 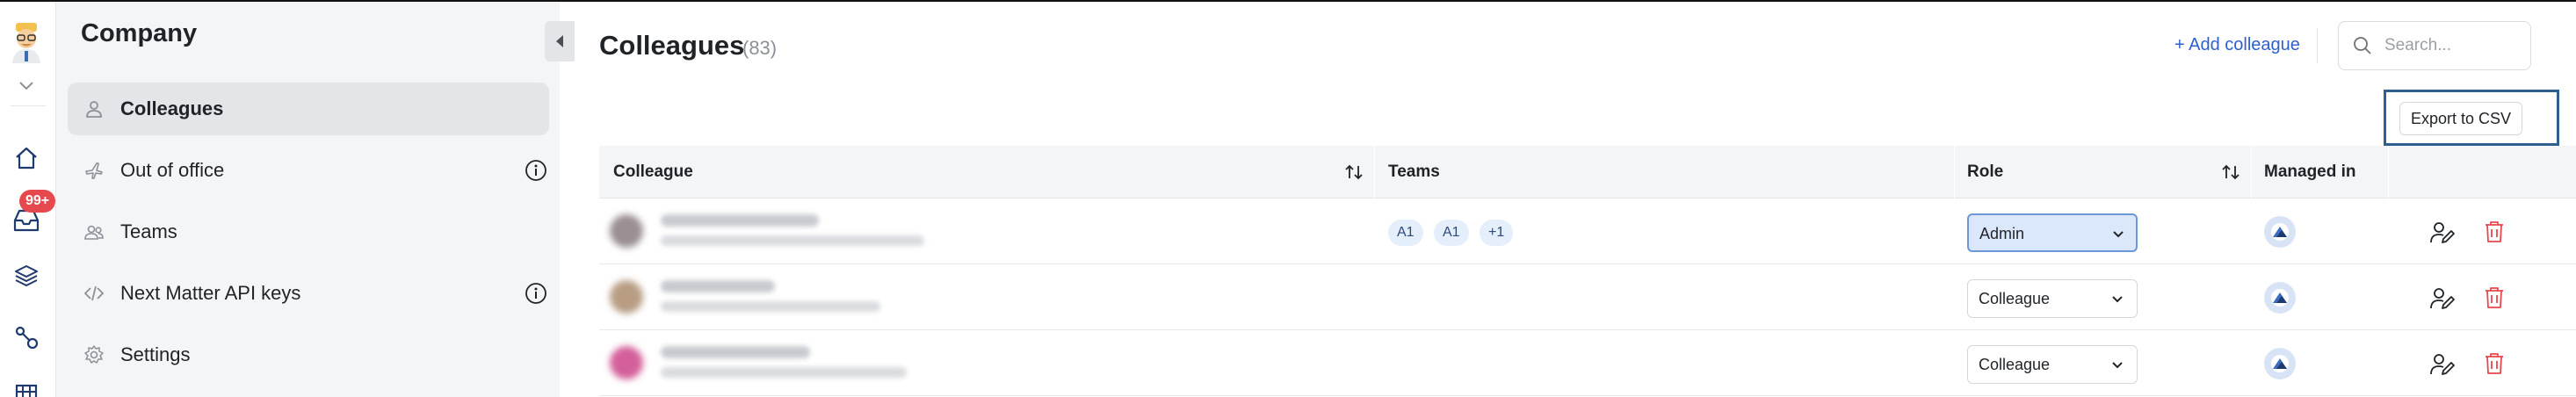 What do you see at coordinates (94, 170) in the screenshot?
I see `plane-icon` at bounding box center [94, 170].